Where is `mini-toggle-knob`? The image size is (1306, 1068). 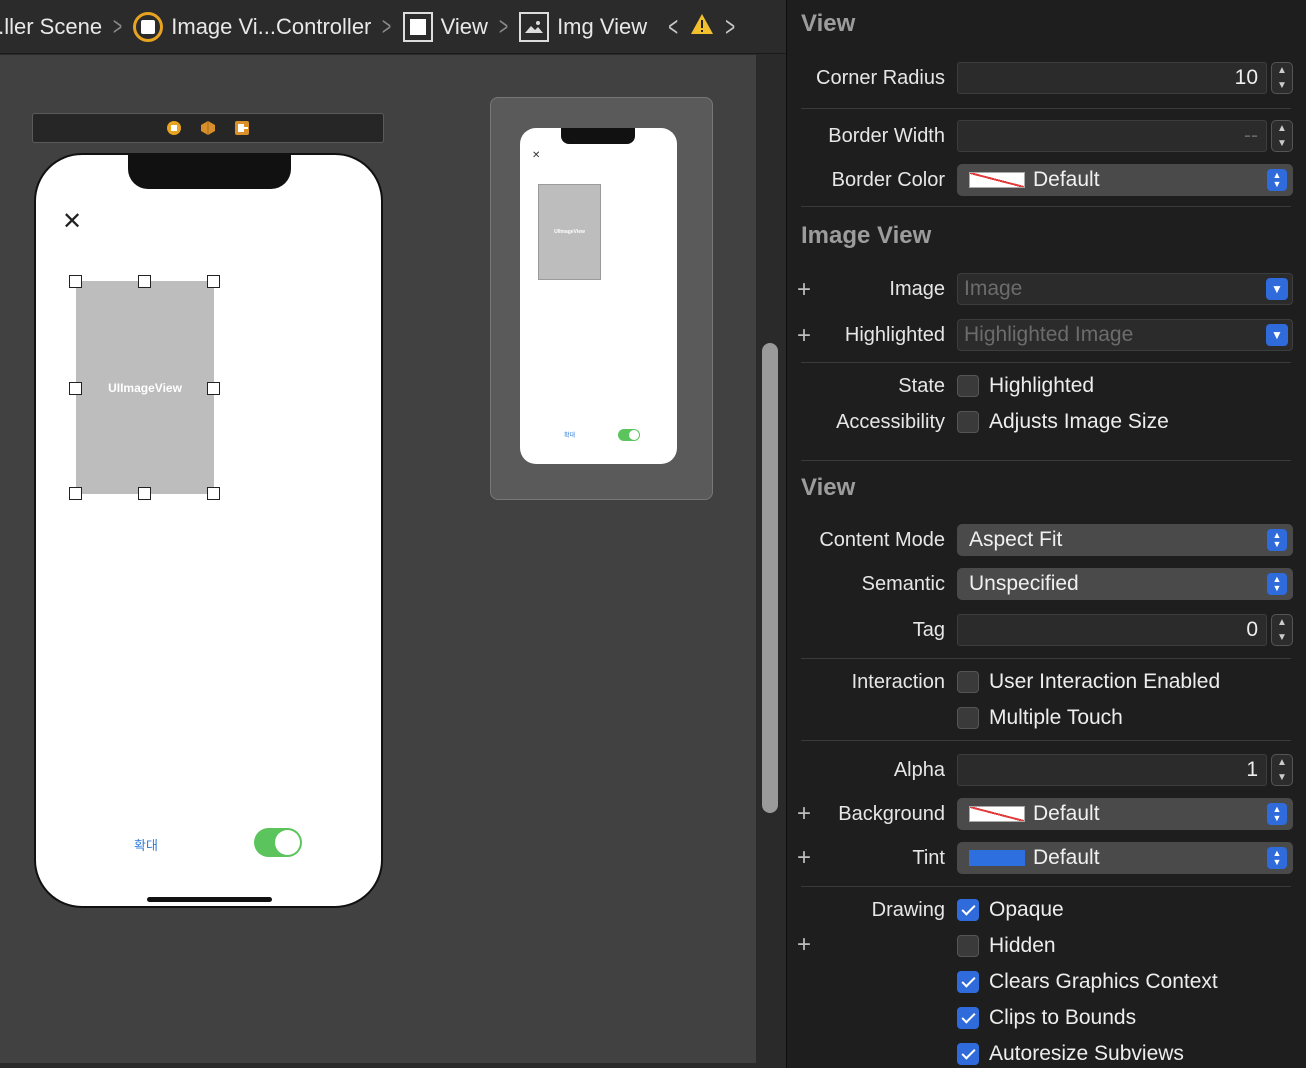
mini-toggle-knob is located at coordinates (634, 435).